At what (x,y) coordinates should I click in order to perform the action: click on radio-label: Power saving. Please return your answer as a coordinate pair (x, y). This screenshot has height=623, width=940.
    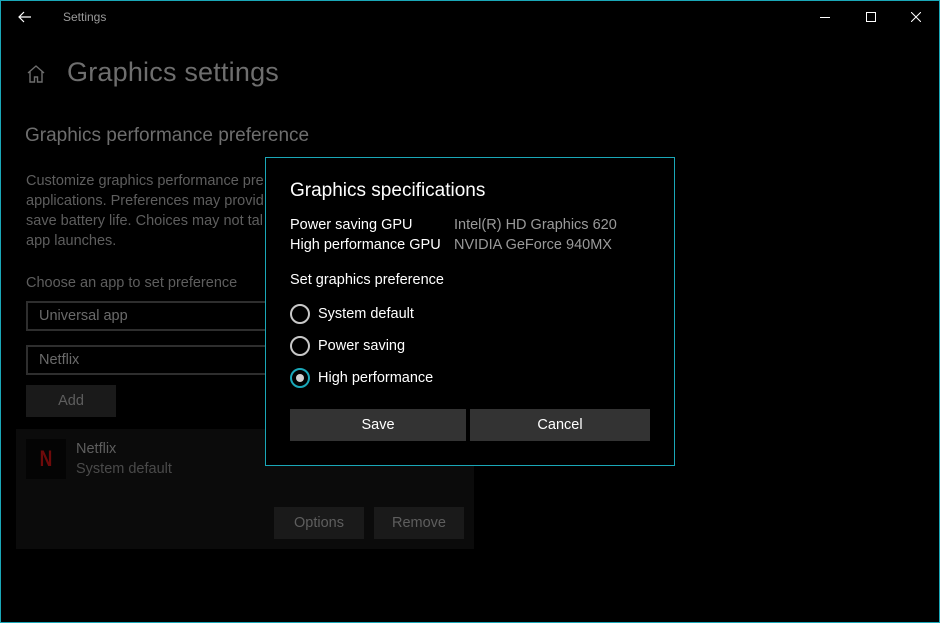
    Looking at the image, I should click on (362, 346).